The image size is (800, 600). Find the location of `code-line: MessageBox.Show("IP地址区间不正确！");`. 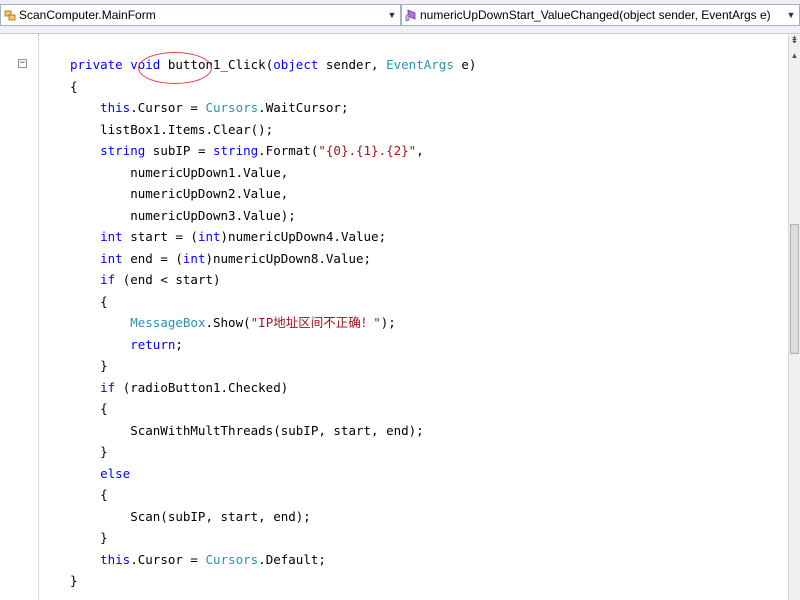

code-line: MessageBox.Show("IP地址区间不正确！"); is located at coordinates (273, 323).